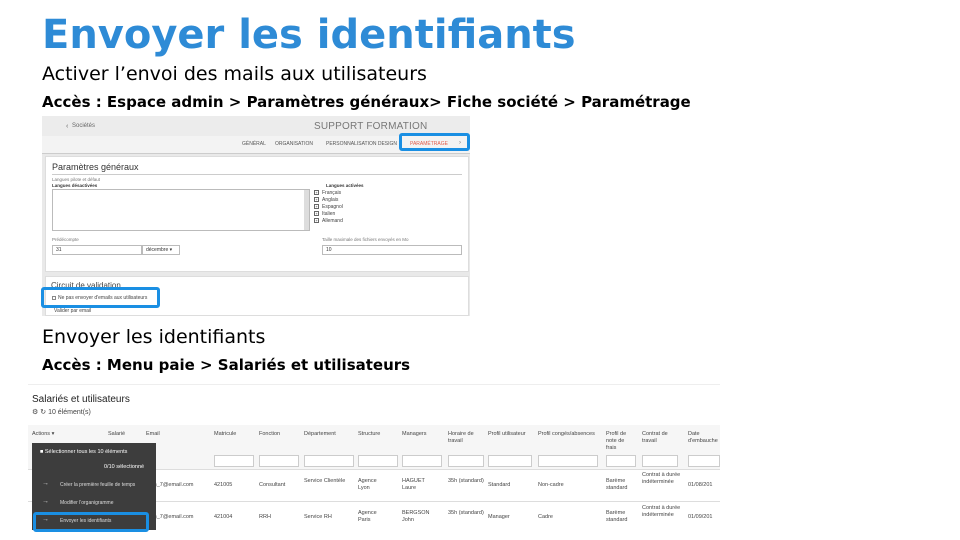 The width and height of the screenshot is (960, 540). I want to click on select-all-checkbox: ■ Sélectionner tous les 10 éléments, so click(83, 452).